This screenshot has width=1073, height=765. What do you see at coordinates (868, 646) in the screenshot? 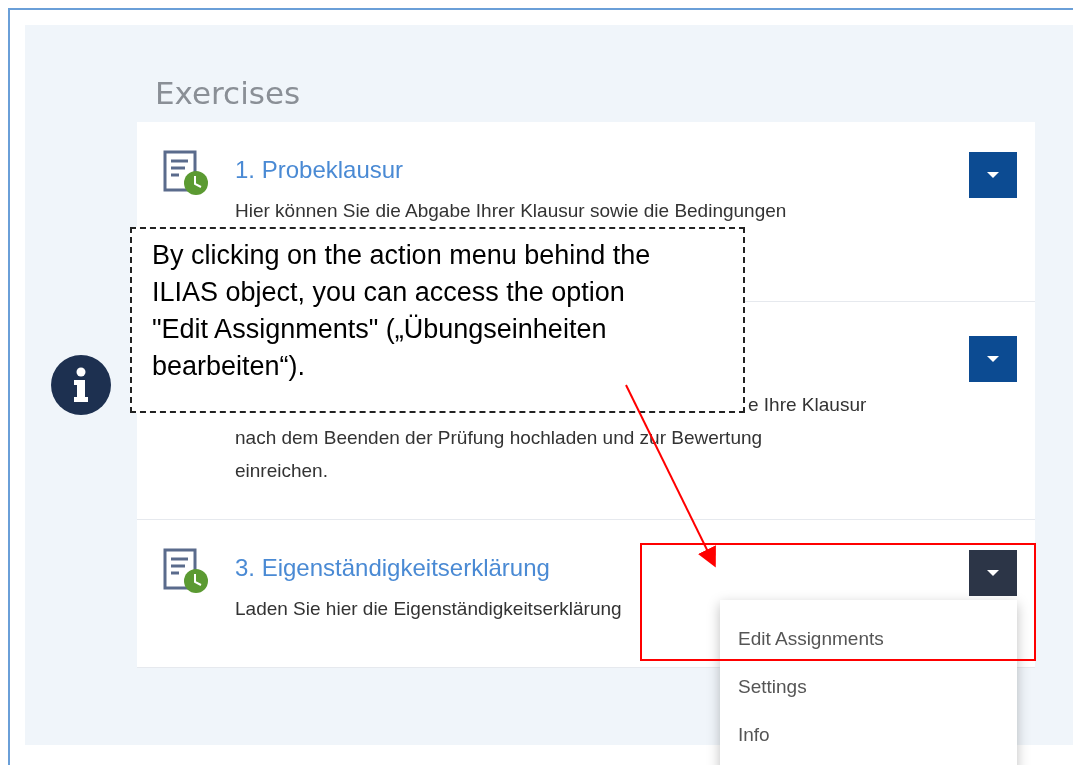
I see `menu-item: Edit Assignments` at bounding box center [868, 646].